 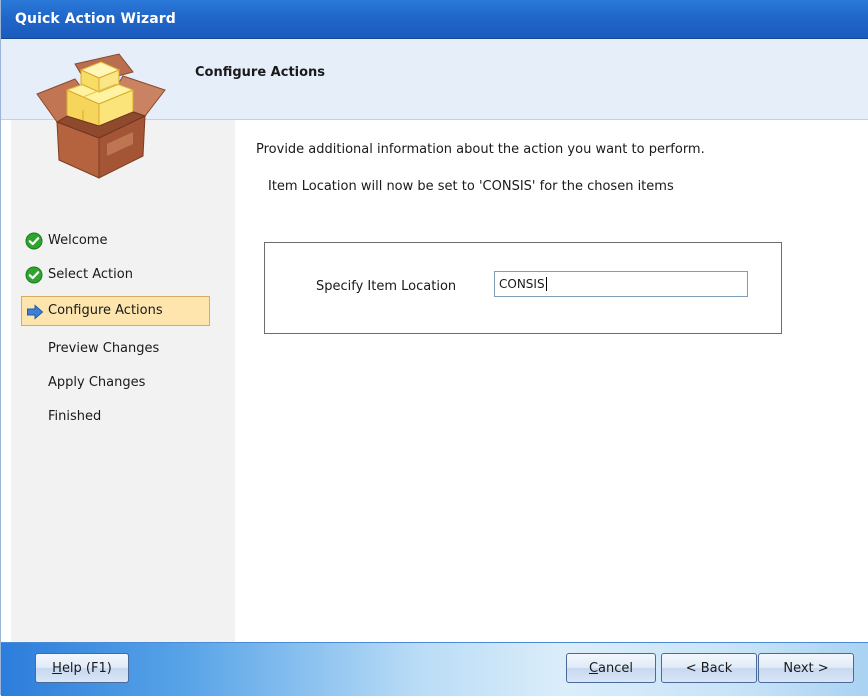 What do you see at coordinates (621, 284) in the screenshot?
I see `item-location-input: CONSIS` at bounding box center [621, 284].